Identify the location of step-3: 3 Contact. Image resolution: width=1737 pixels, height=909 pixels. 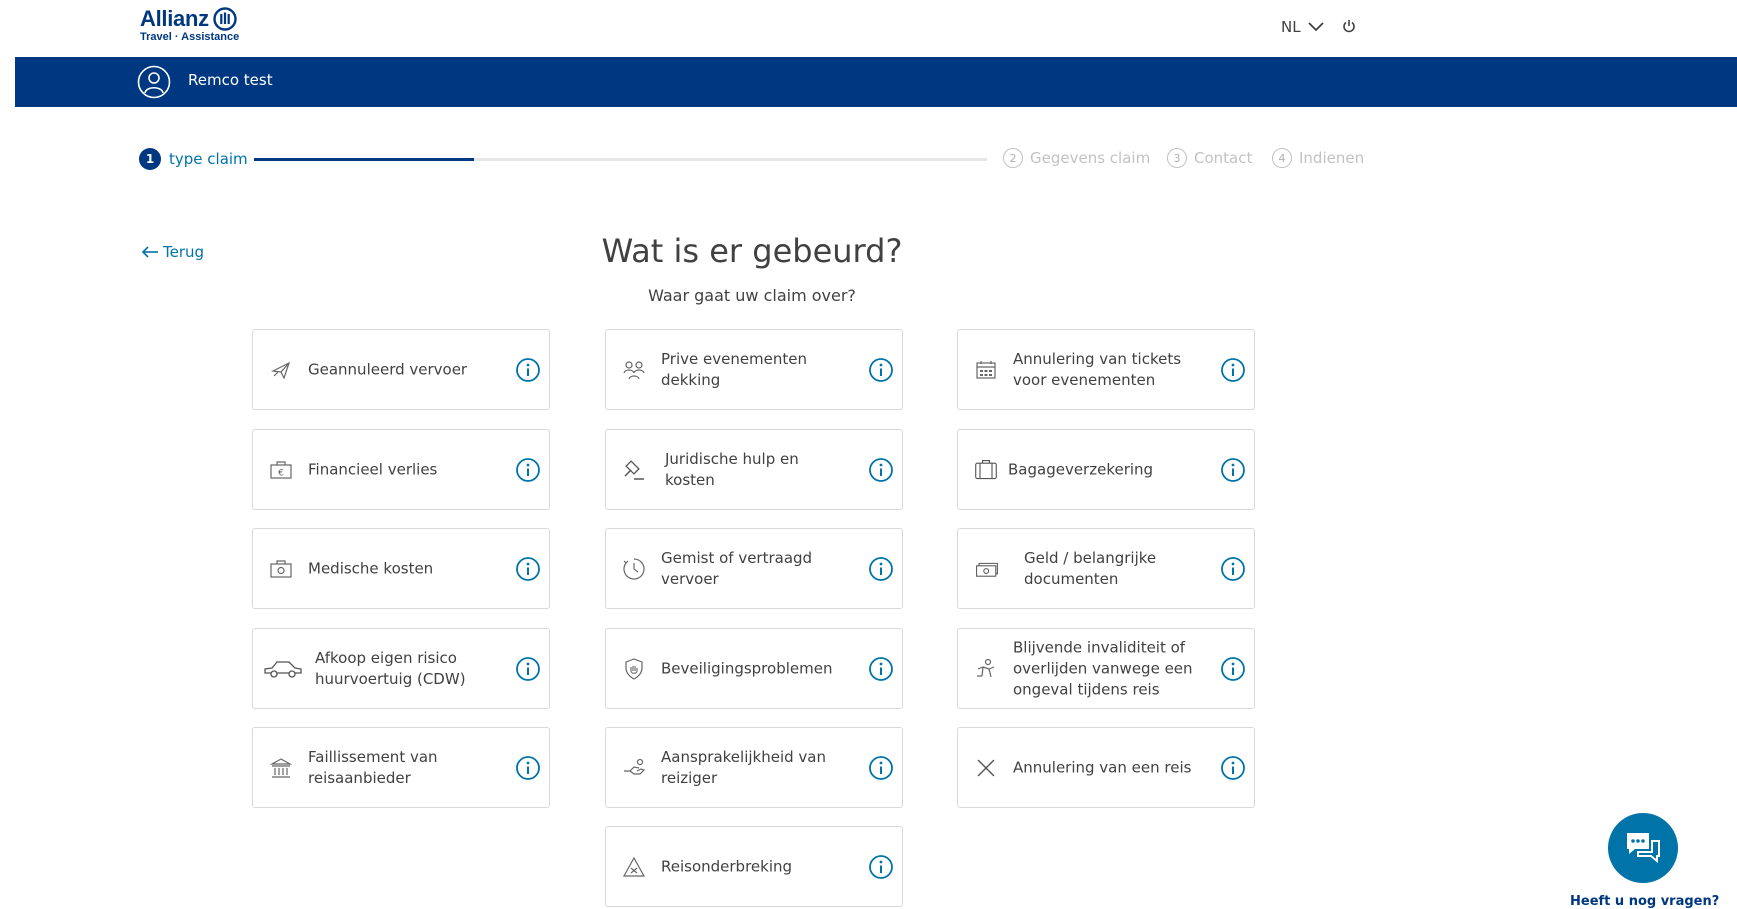
(1209, 158).